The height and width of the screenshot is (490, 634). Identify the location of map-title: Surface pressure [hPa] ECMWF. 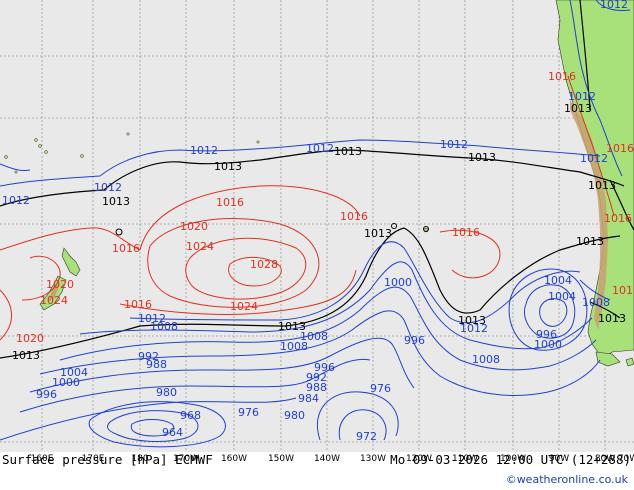
(107, 459).